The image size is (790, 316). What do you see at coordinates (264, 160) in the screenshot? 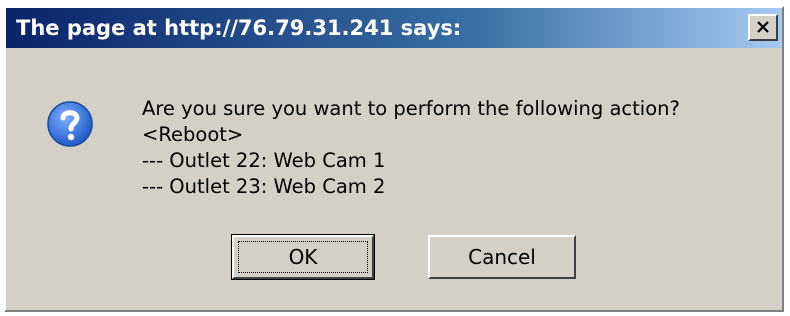
I see `message-line: --- Outlet 22: Web Cam 1` at bounding box center [264, 160].